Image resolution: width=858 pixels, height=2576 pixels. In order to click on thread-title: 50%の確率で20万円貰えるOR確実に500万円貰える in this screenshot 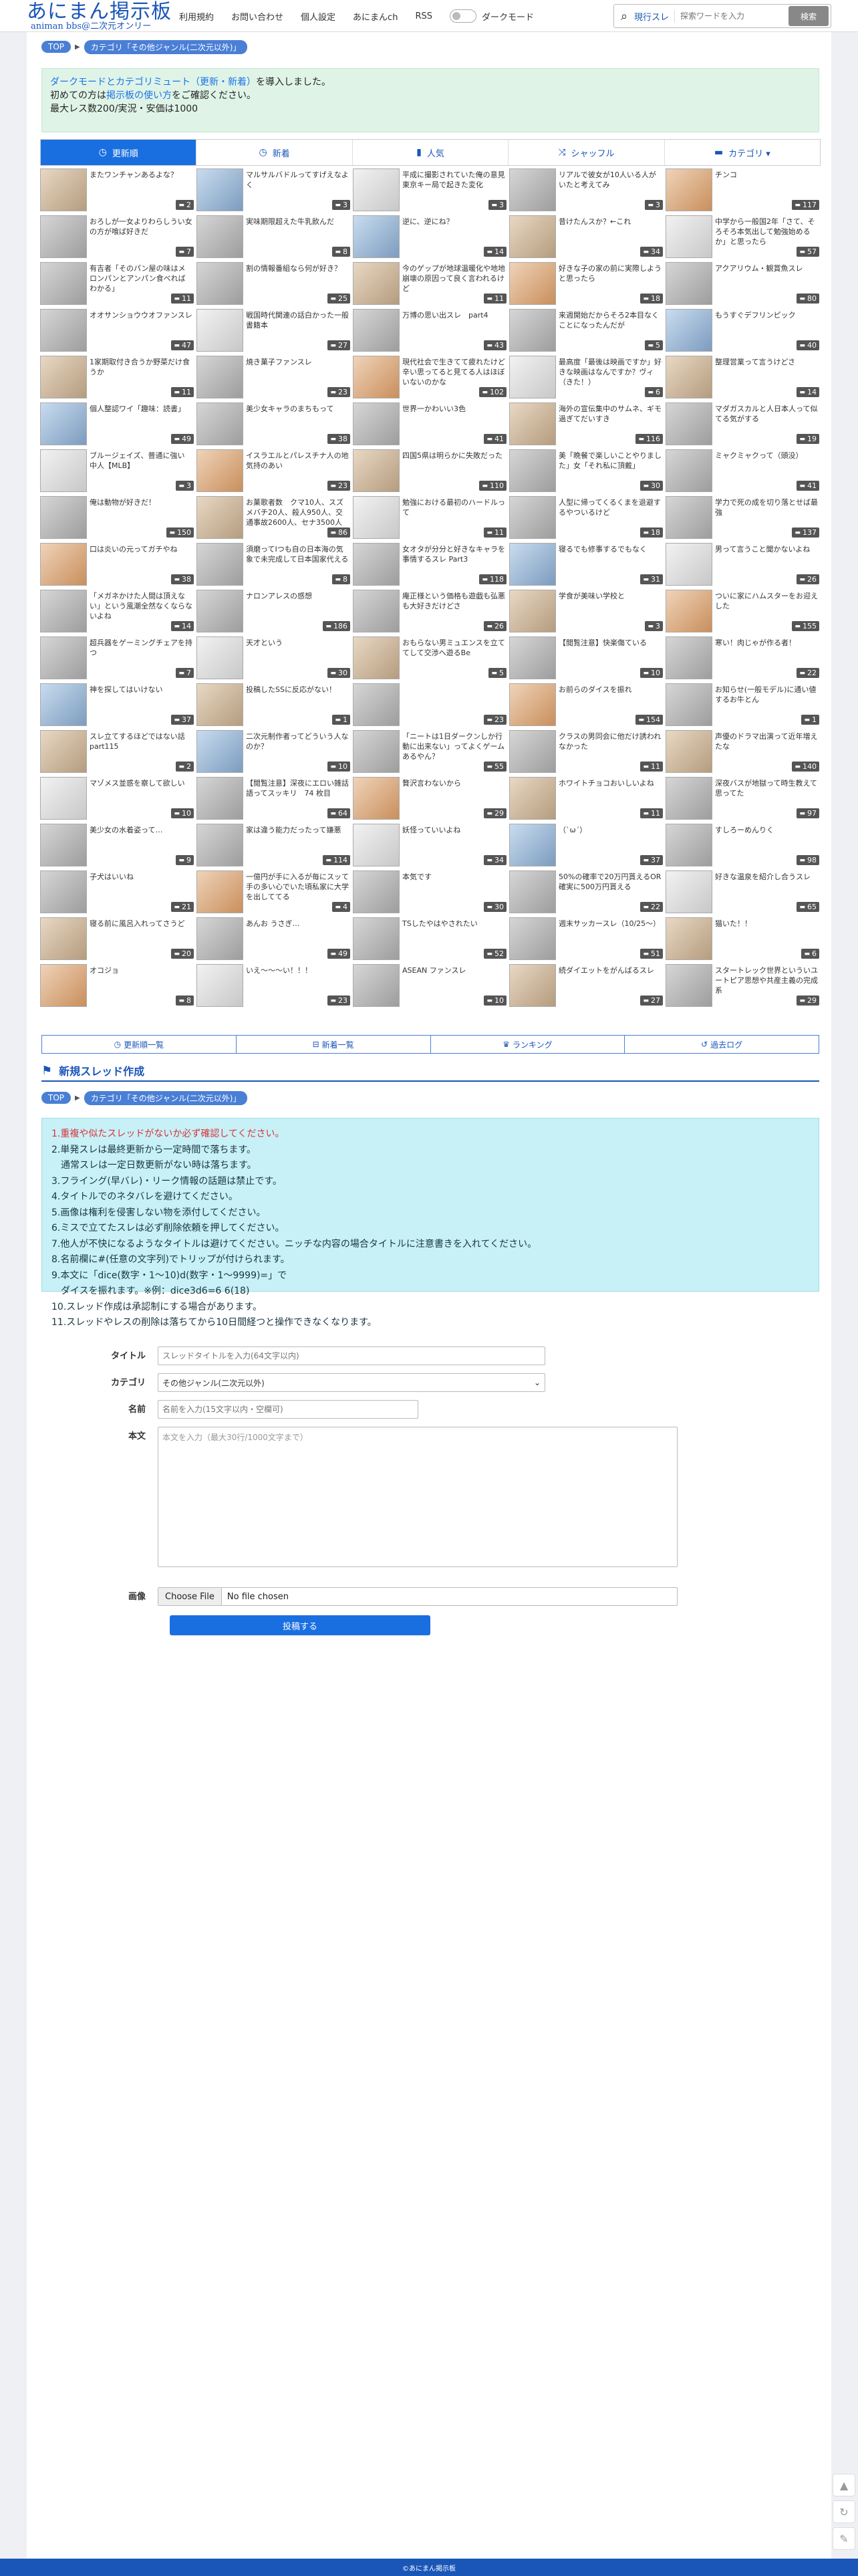, I will do `click(610, 886)`.